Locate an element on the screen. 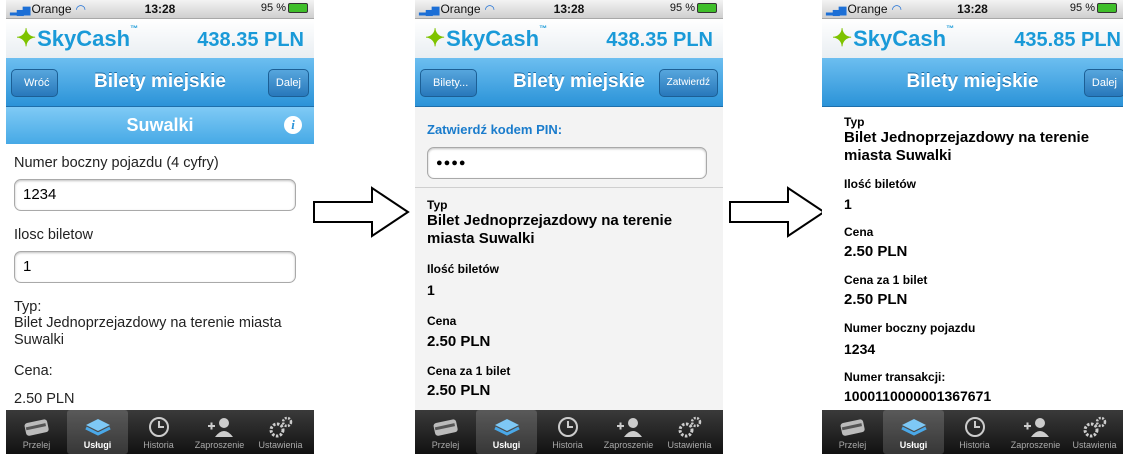 This screenshot has height=454, width=1123. brand-header: ✦SkyCash™ 435.85 PLN is located at coordinates (972, 38).